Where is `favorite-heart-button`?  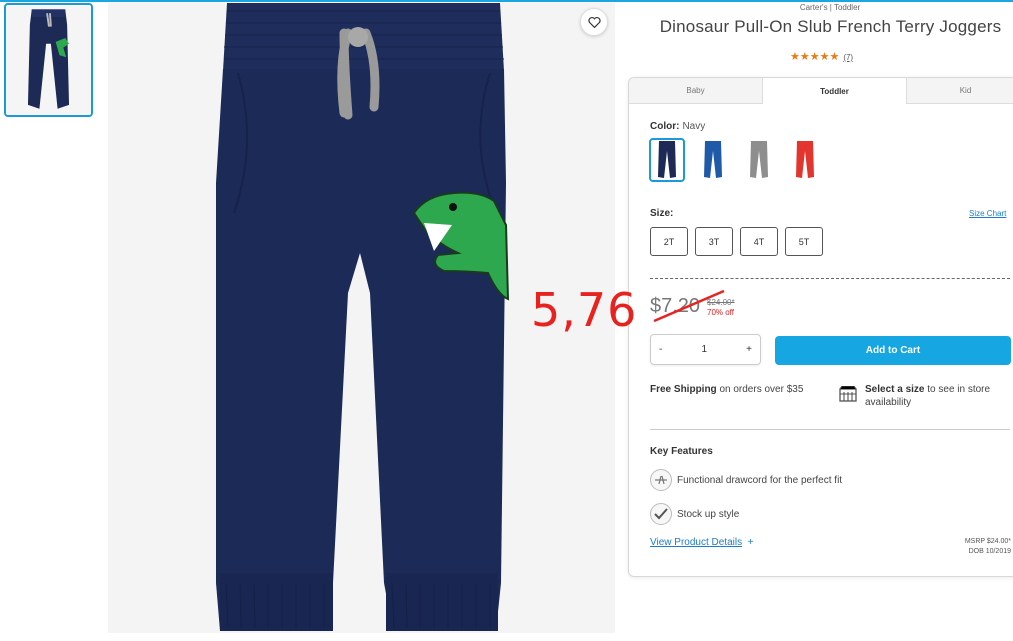
favorite-heart-button is located at coordinates (594, 22).